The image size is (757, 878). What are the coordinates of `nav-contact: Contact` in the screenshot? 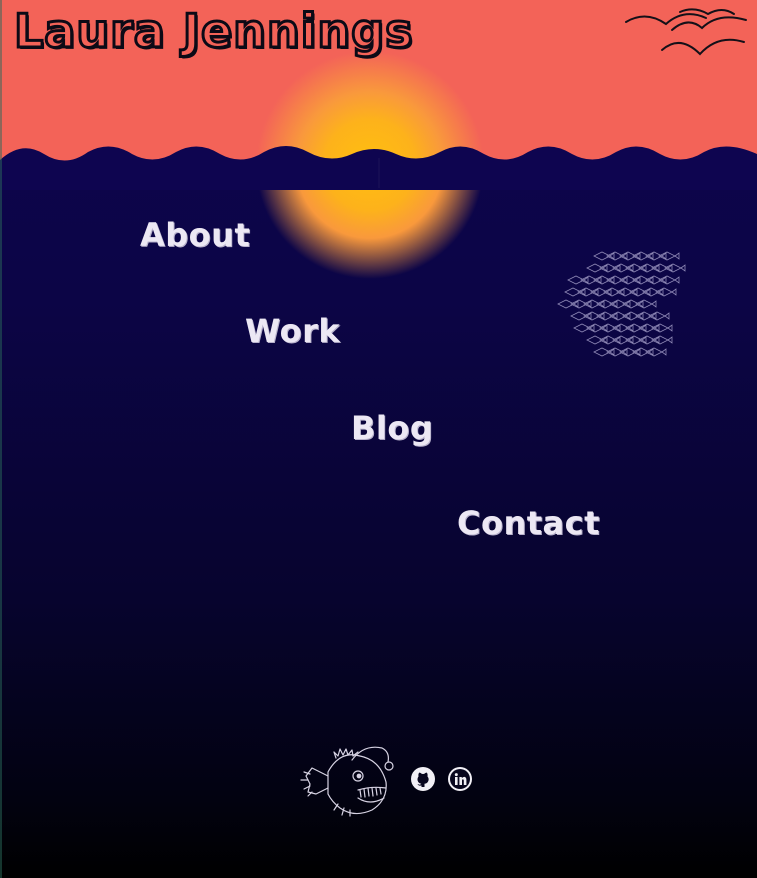 It's located at (528, 523).